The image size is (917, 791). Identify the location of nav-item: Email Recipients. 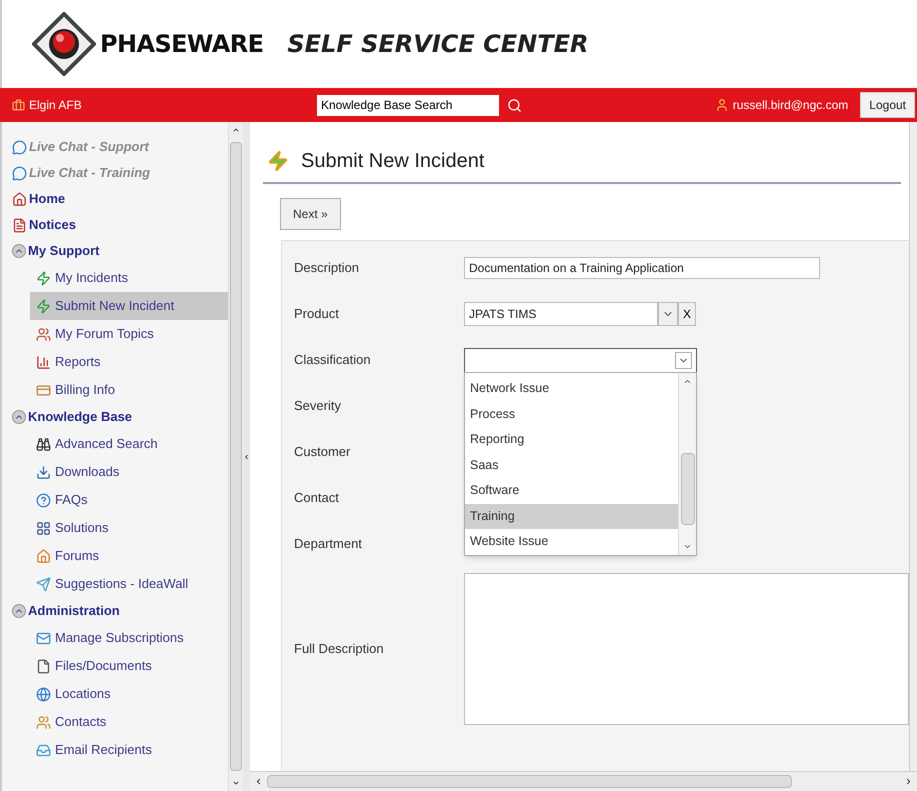
(129, 750).